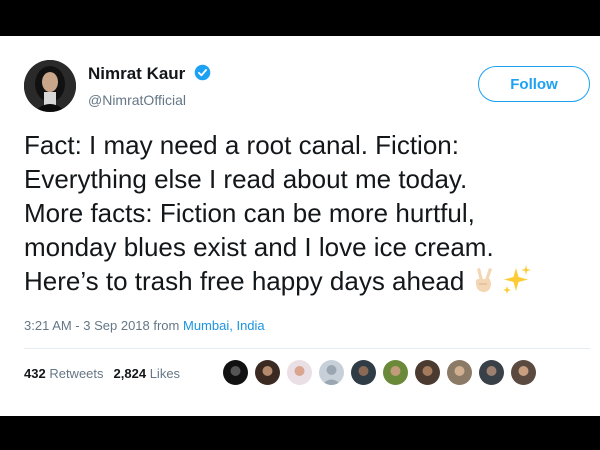  Describe the element at coordinates (483, 284) in the screenshot. I see `victory-hand-emoji` at that location.